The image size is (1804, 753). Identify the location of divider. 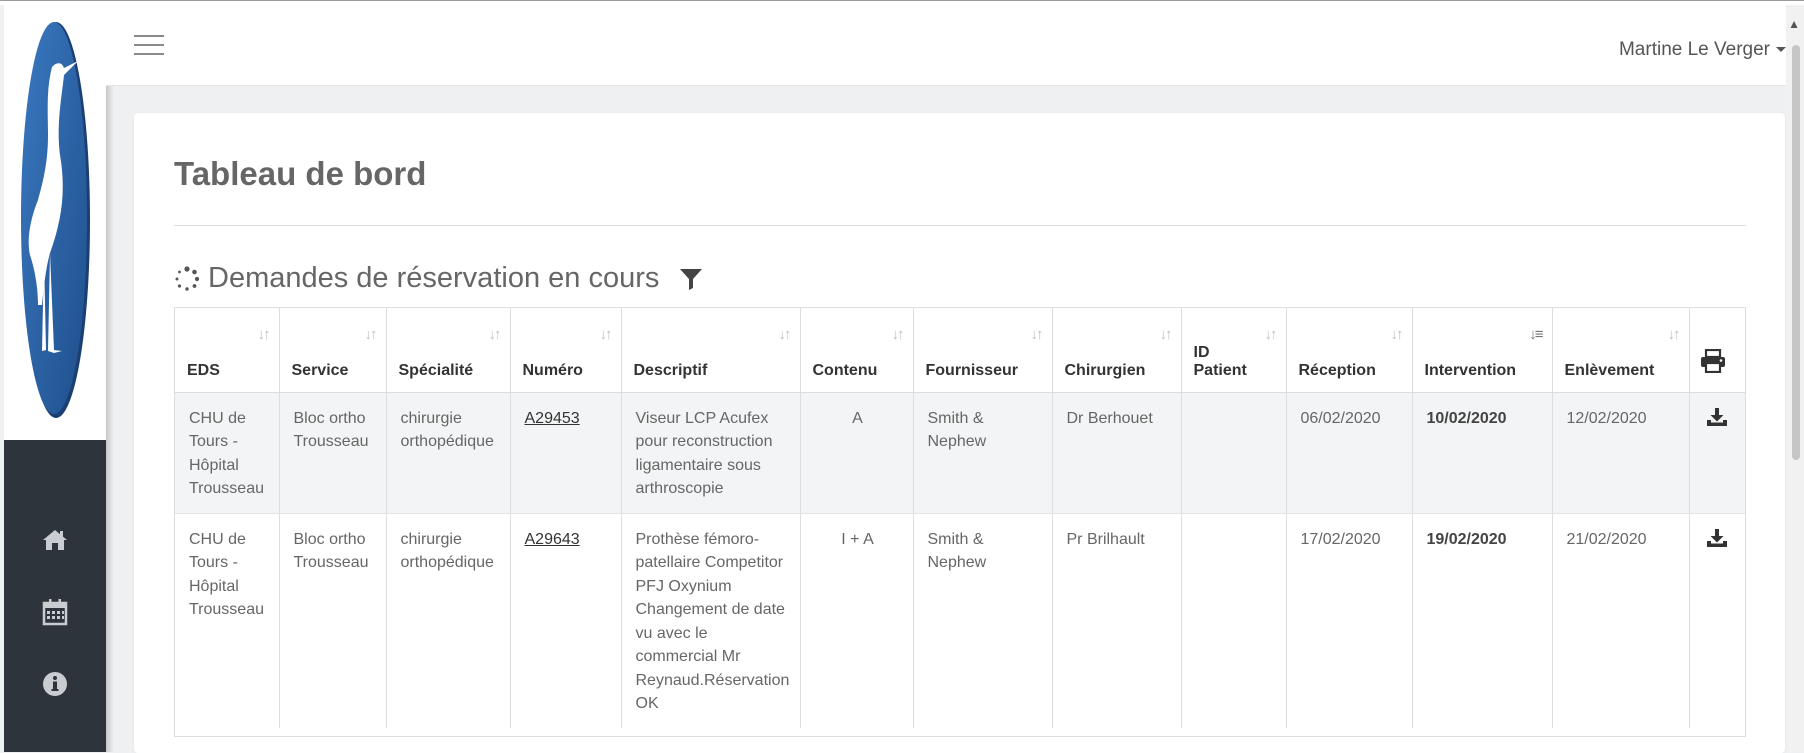
(960, 225).